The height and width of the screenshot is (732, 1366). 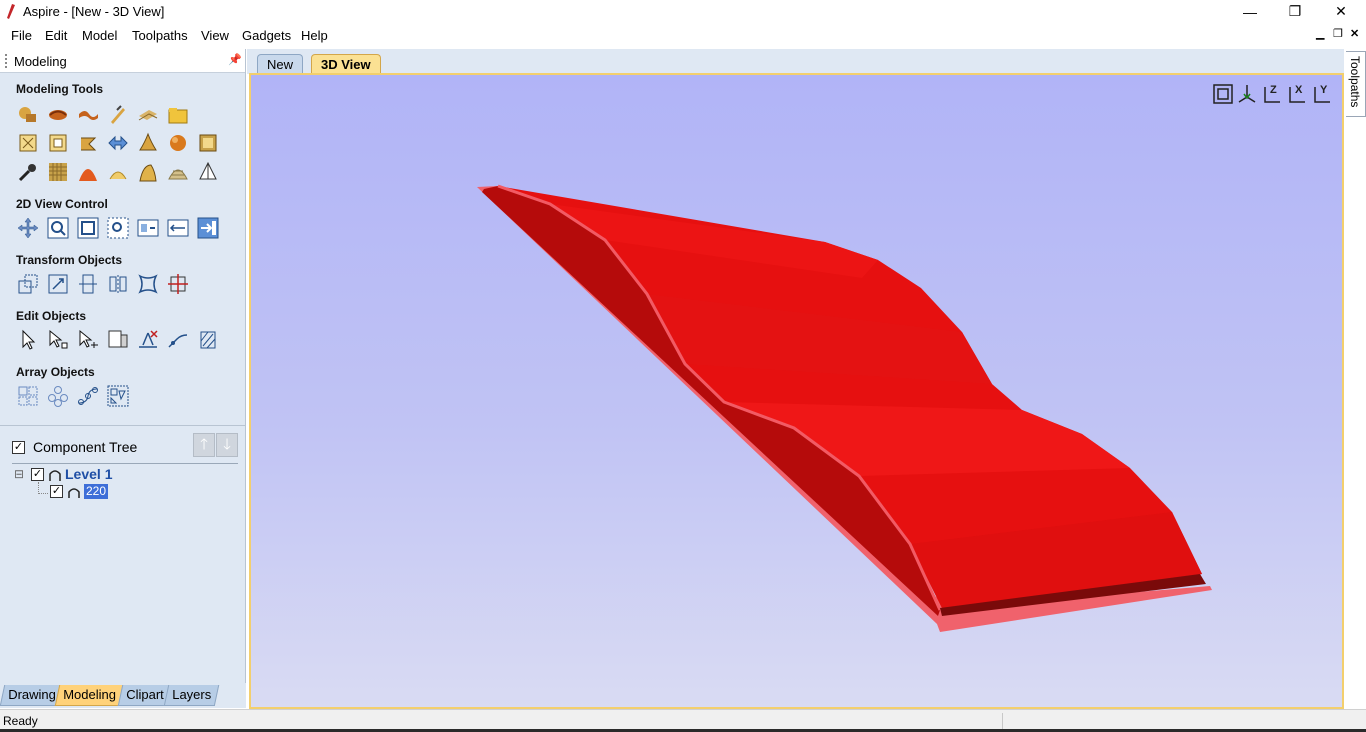 What do you see at coordinates (346, 64) in the screenshot?
I see `doc-tab-3d-view: 3D View` at bounding box center [346, 64].